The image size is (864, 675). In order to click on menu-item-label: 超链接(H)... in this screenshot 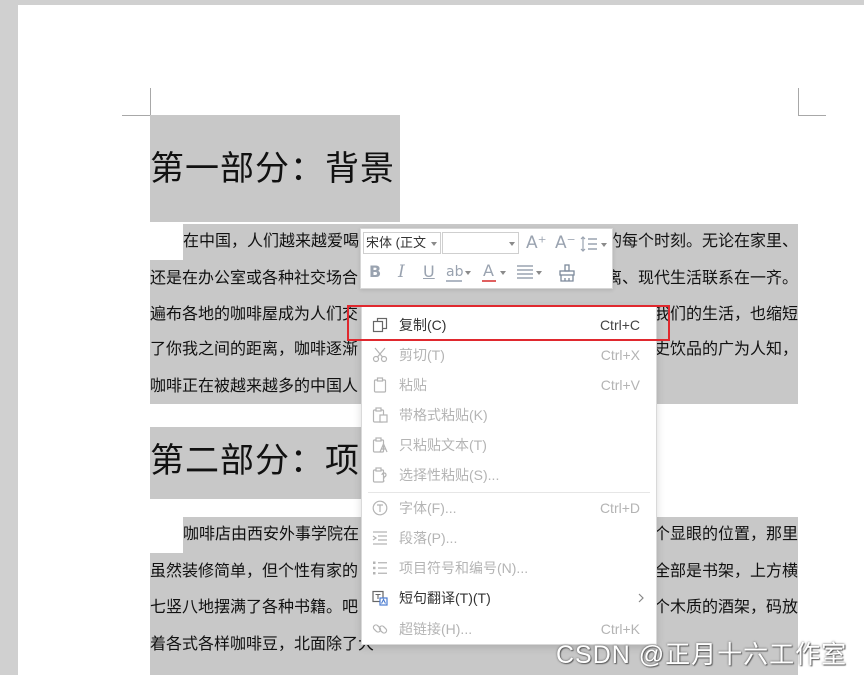, I will do `click(436, 629)`.